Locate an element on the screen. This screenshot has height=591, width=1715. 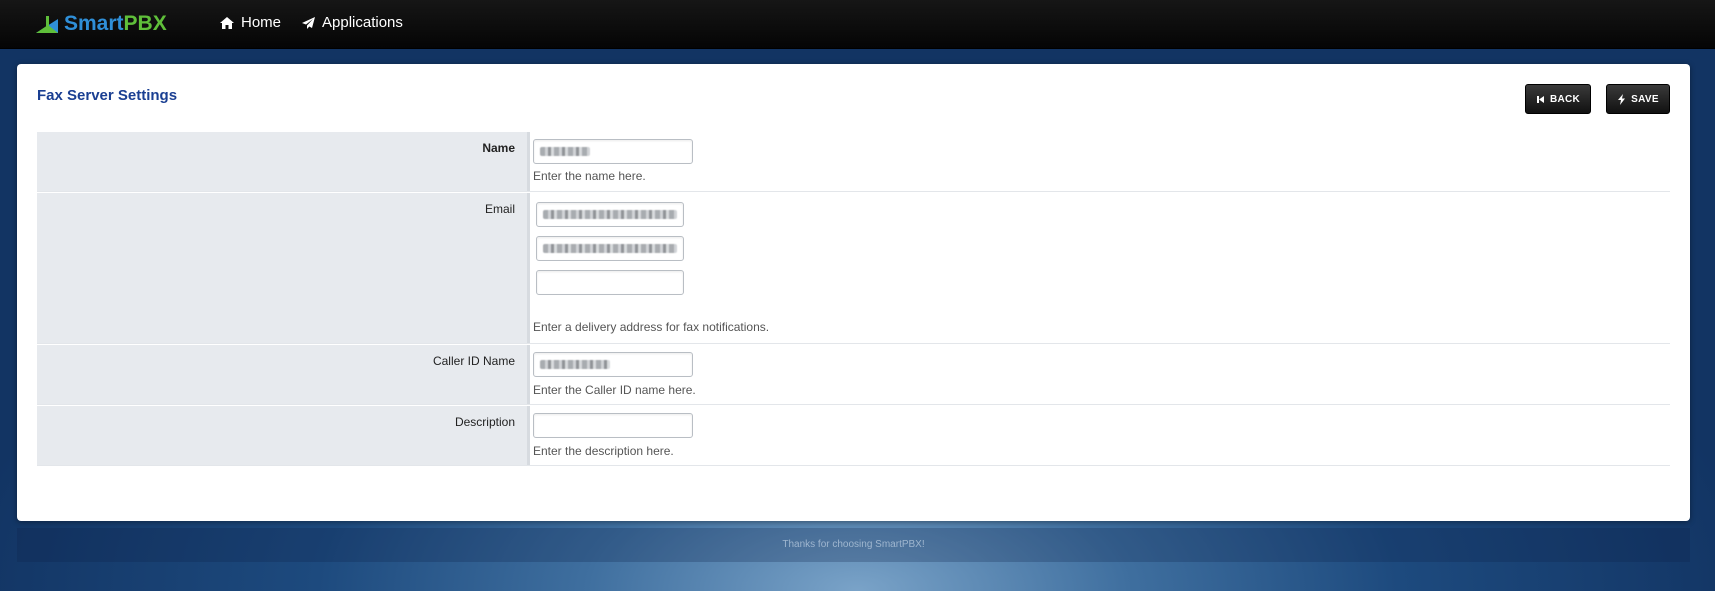
nav-home-label: Home is located at coordinates (261, 22).